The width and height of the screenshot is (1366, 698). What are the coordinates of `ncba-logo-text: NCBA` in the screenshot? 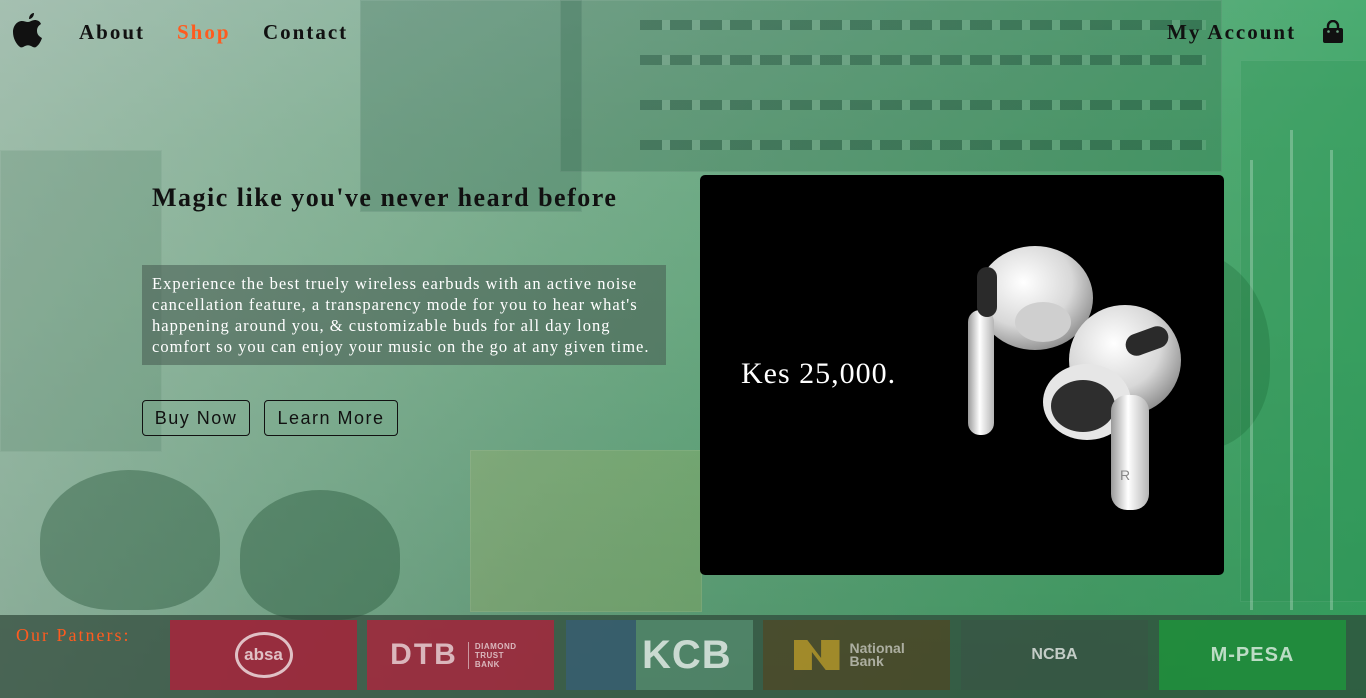 It's located at (1054, 654).